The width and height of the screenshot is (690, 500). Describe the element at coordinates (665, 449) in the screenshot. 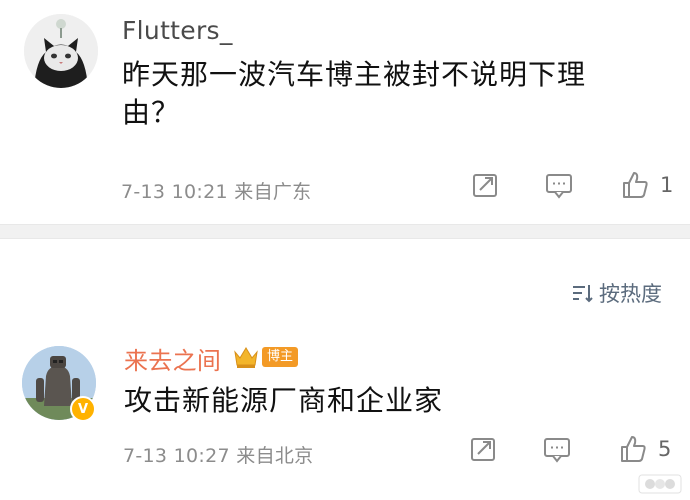

I see `like-count: 5` at that location.